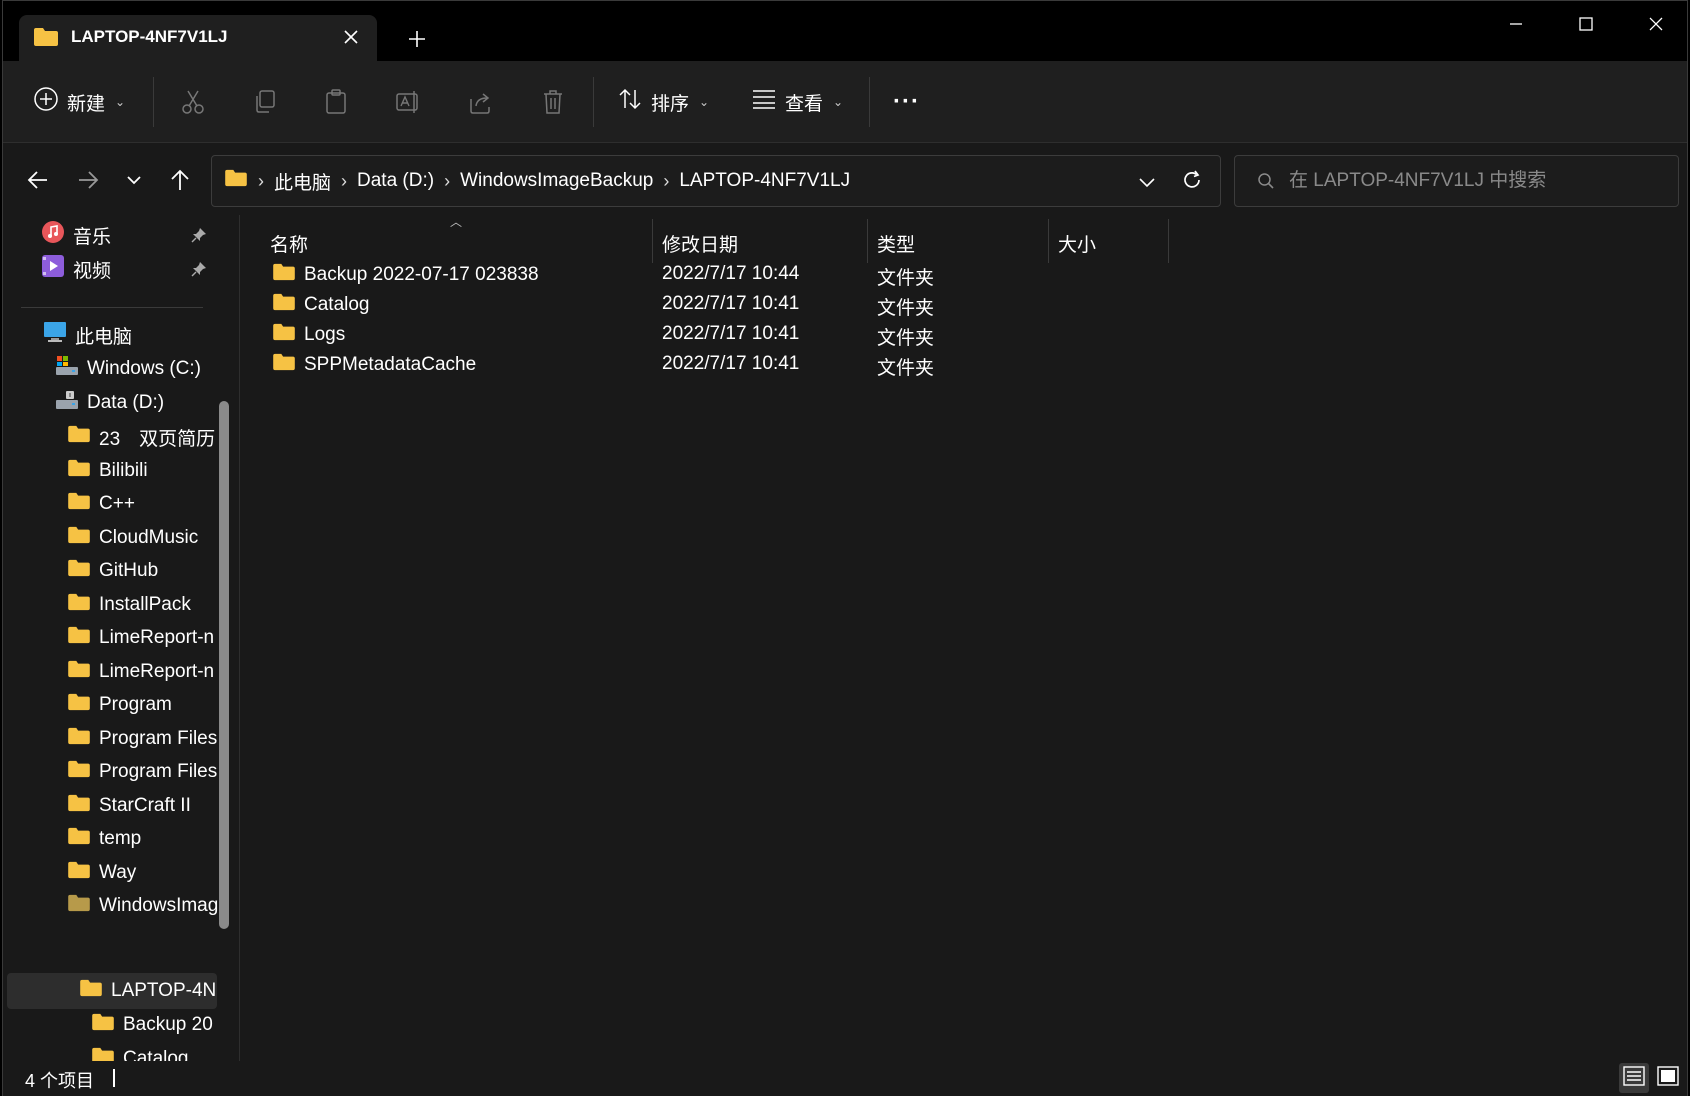 The height and width of the screenshot is (1096, 1690). What do you see at coordinates (960, 335) in the screenshot?
I see `file-row: Logs 2022/7/17 10:41 文件夹` at bounding box center [960, 335].